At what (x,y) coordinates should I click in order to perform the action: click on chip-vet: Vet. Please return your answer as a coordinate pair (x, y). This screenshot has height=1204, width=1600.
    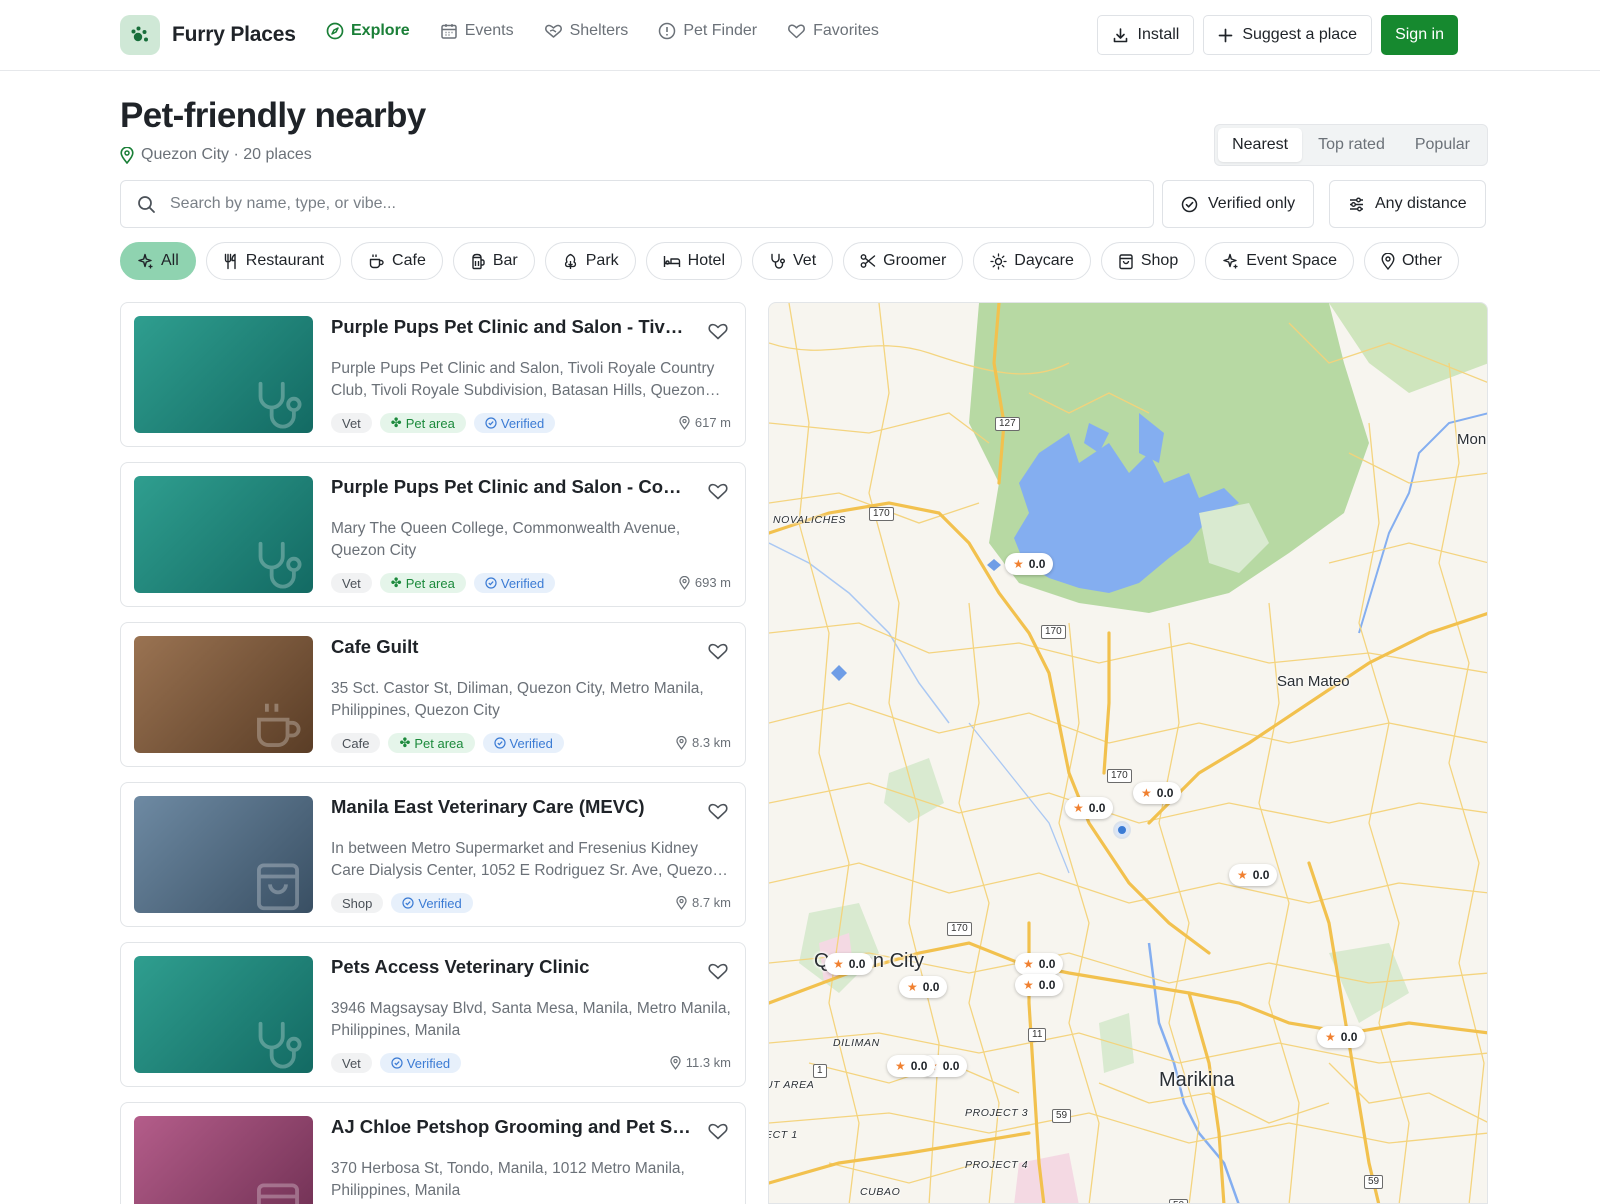
    Looking at the image, I should click on (793, 261).